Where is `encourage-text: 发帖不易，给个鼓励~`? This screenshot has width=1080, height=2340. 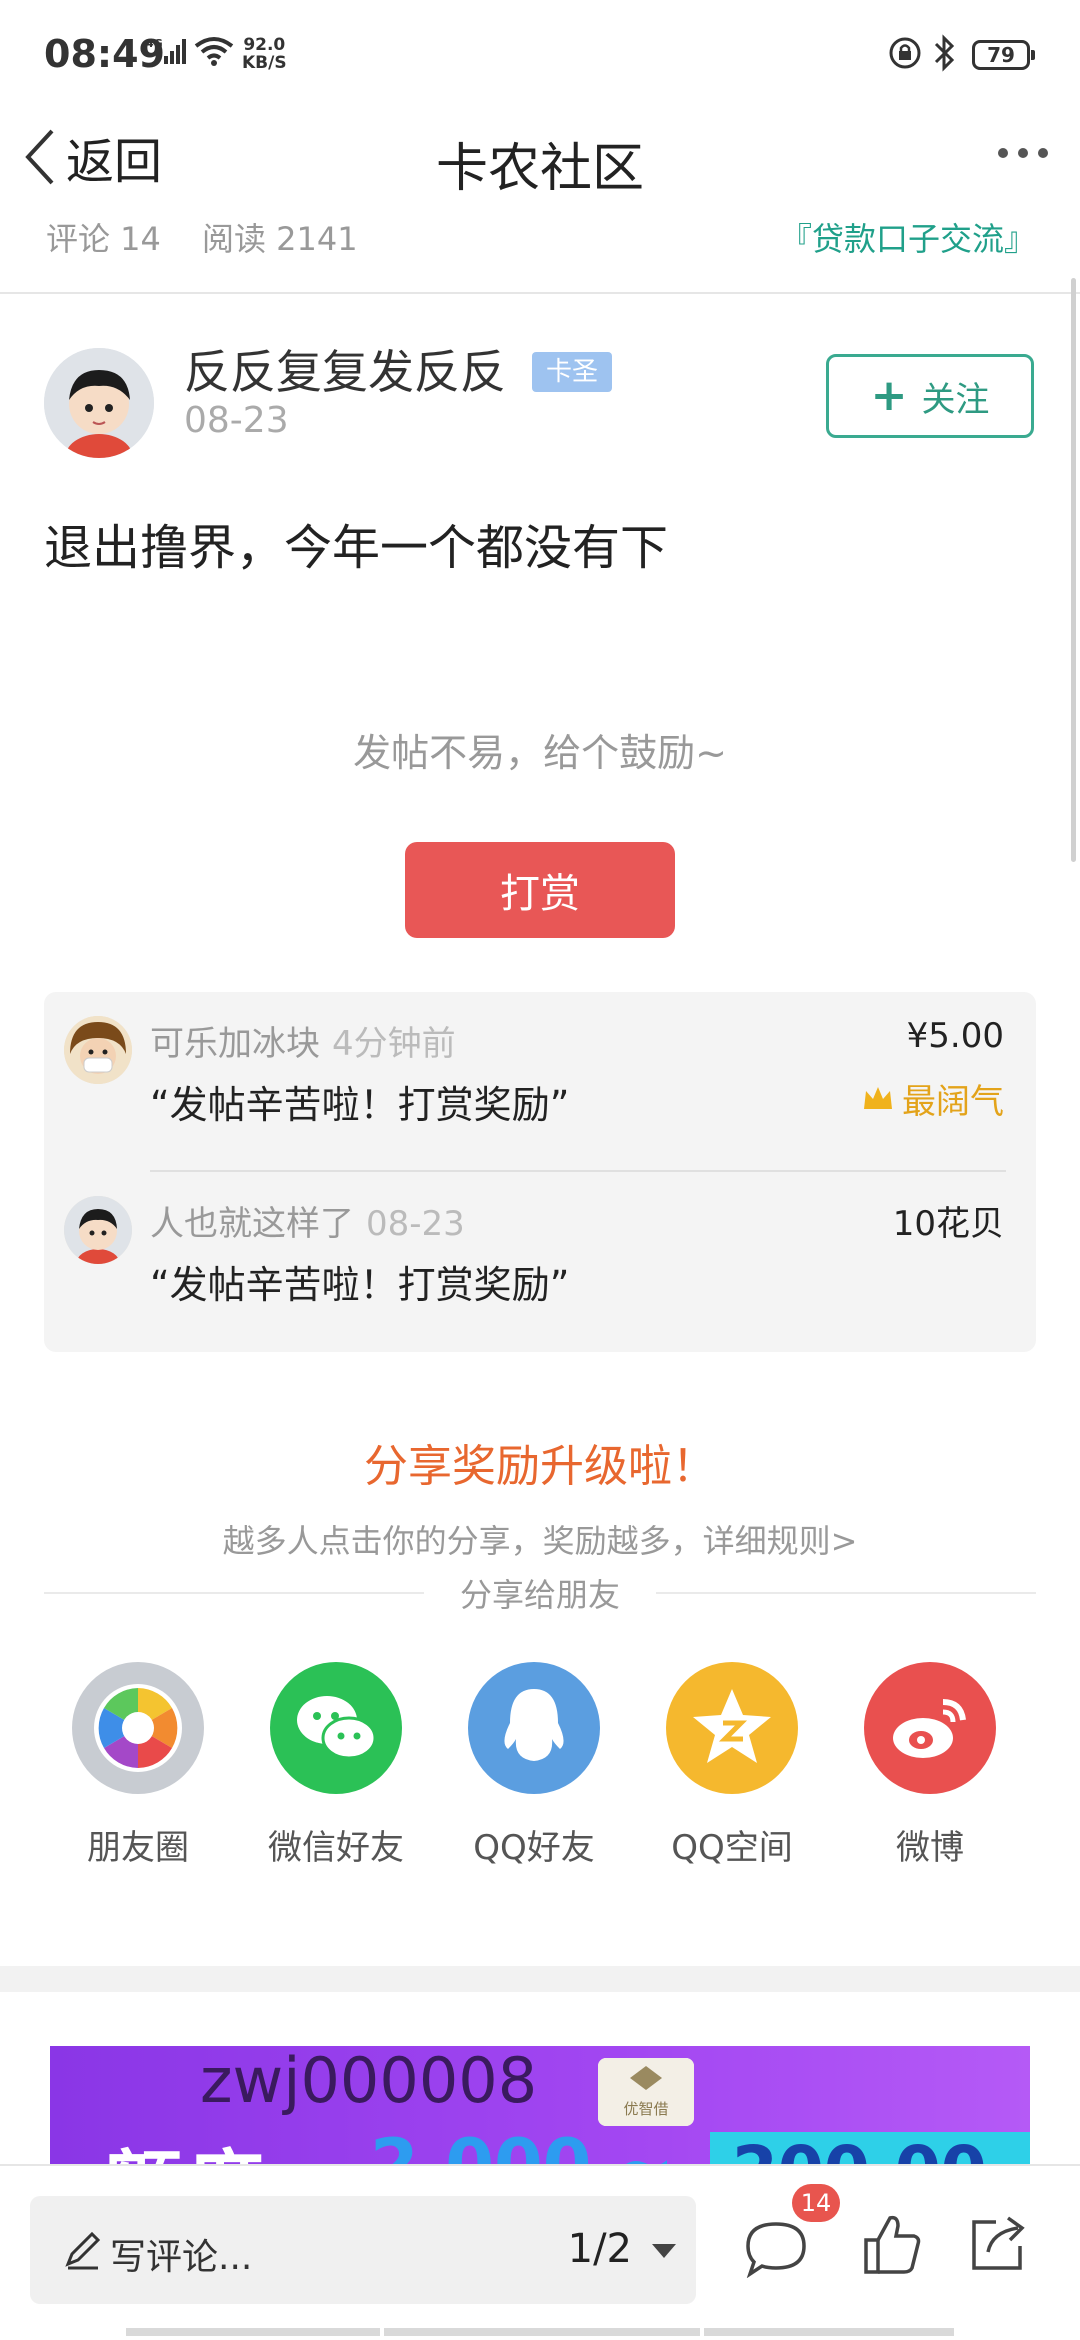
encourage-text: 发帖不易，给个鼓励~ is located at coordinates (540, 753).